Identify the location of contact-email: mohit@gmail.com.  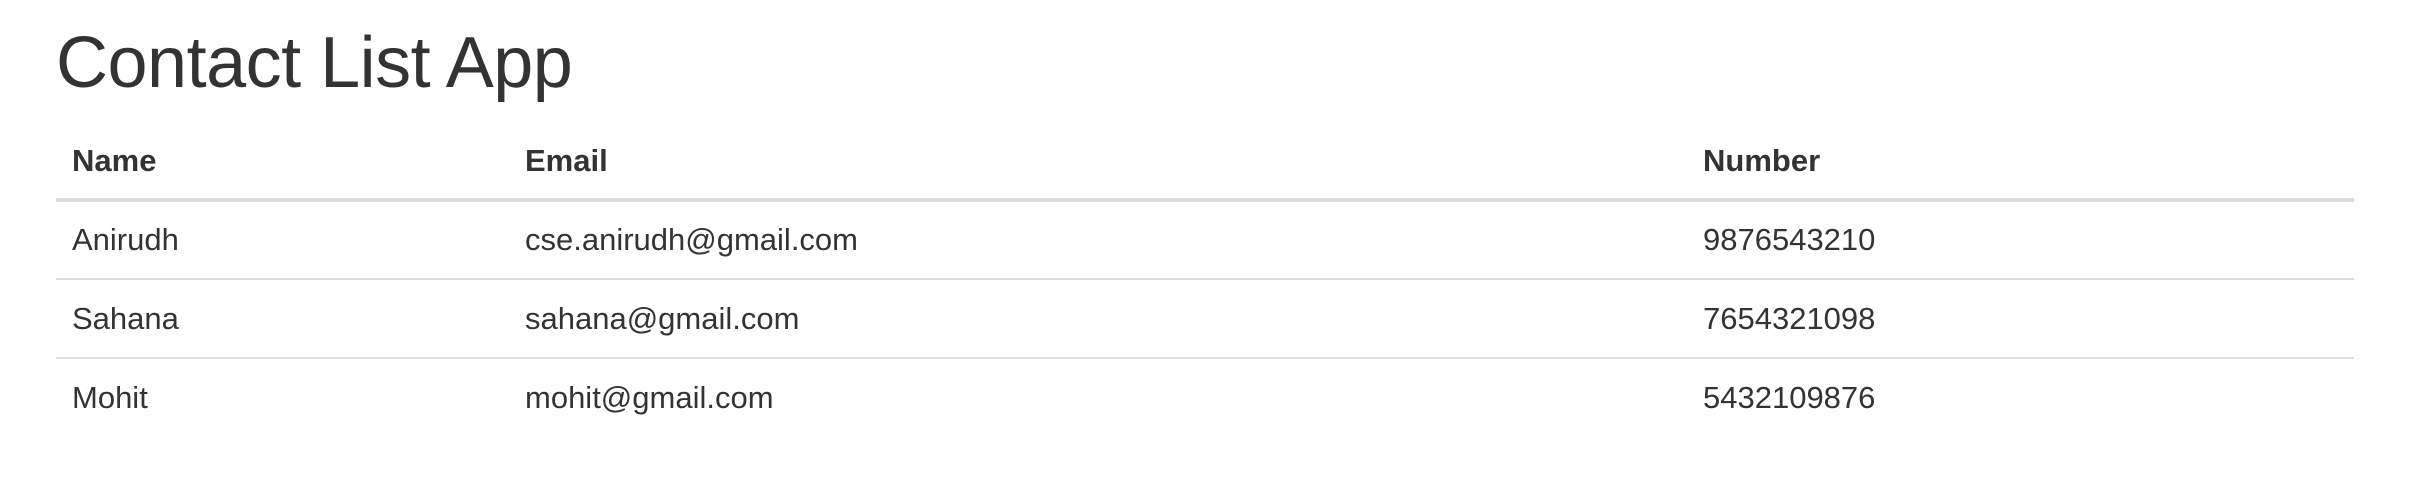
(649, 397).